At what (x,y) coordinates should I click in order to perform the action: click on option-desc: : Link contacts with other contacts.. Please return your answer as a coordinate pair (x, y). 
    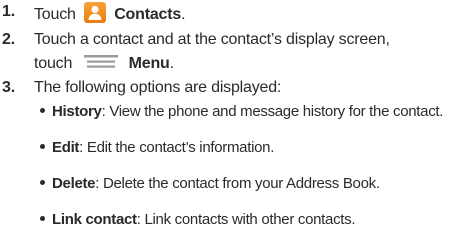
    Looking at the image, I should click on (246, 219).